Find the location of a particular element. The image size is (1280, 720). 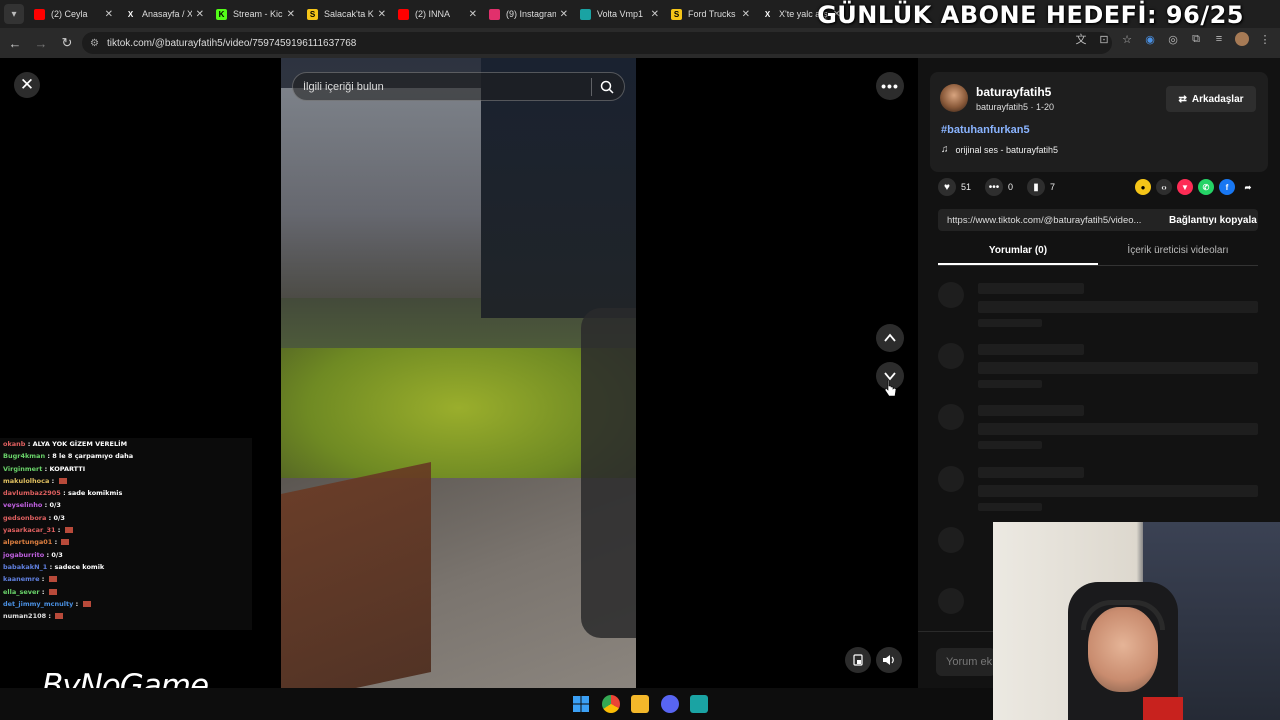

chat-username: det_jimmy_mcnulty is located at coordinates (38, 604).